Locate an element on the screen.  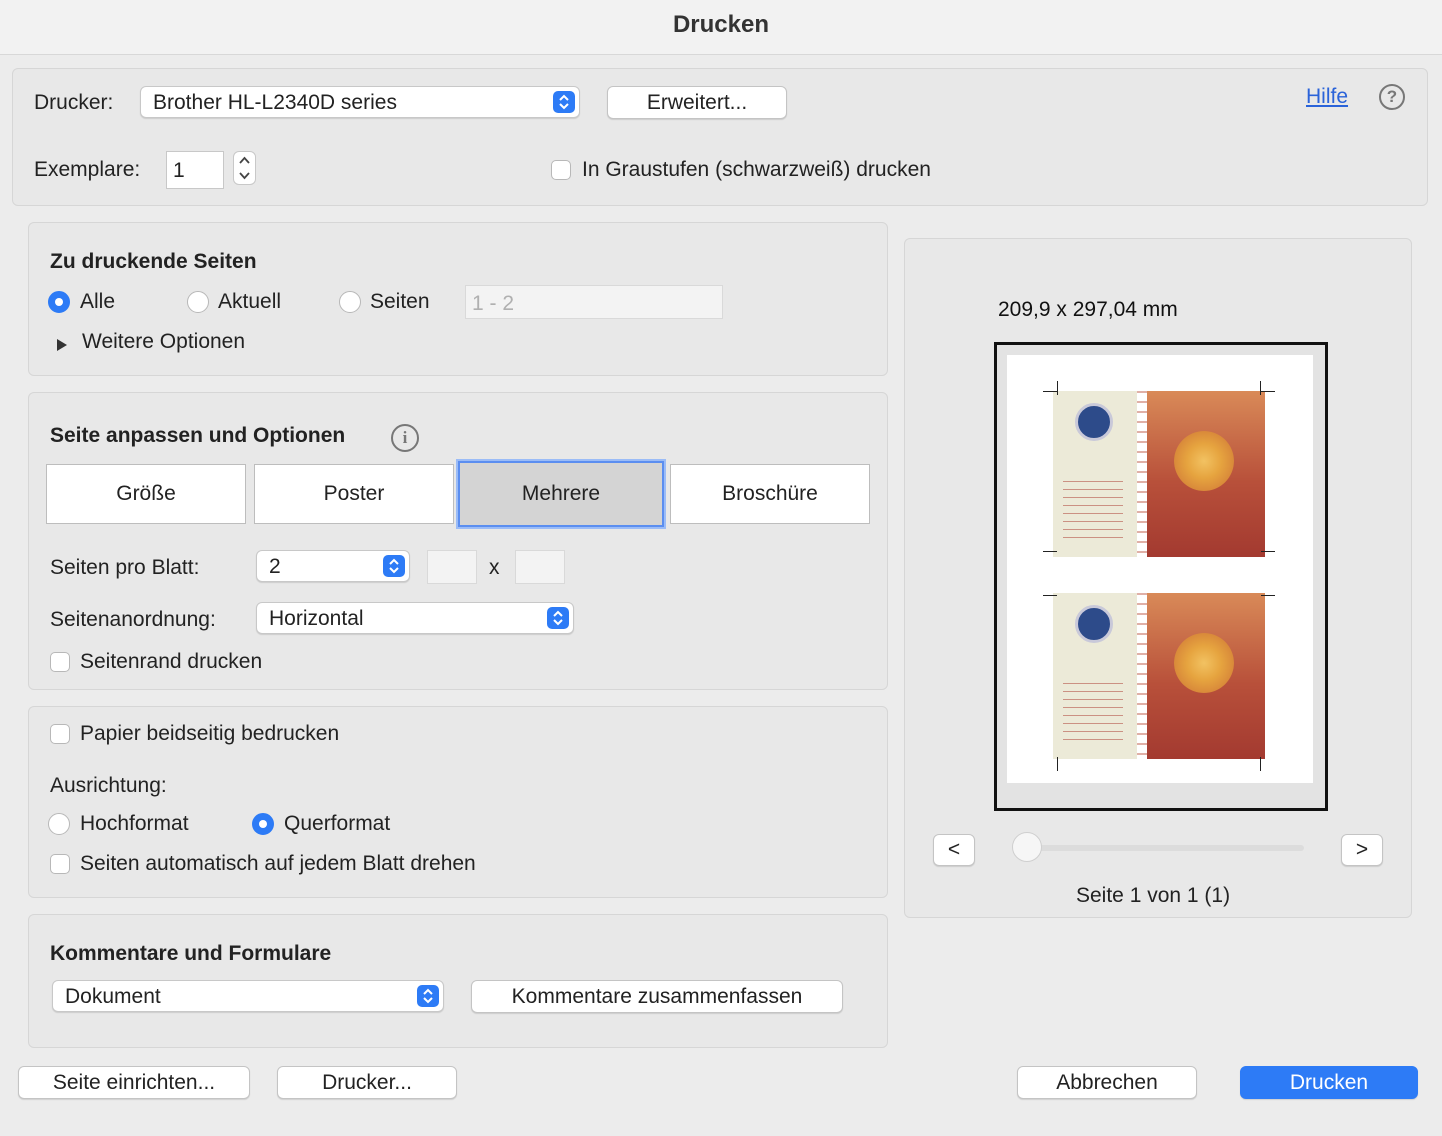
printer-select: Brother HL-L2340D series is located at coordinates (360, 102).